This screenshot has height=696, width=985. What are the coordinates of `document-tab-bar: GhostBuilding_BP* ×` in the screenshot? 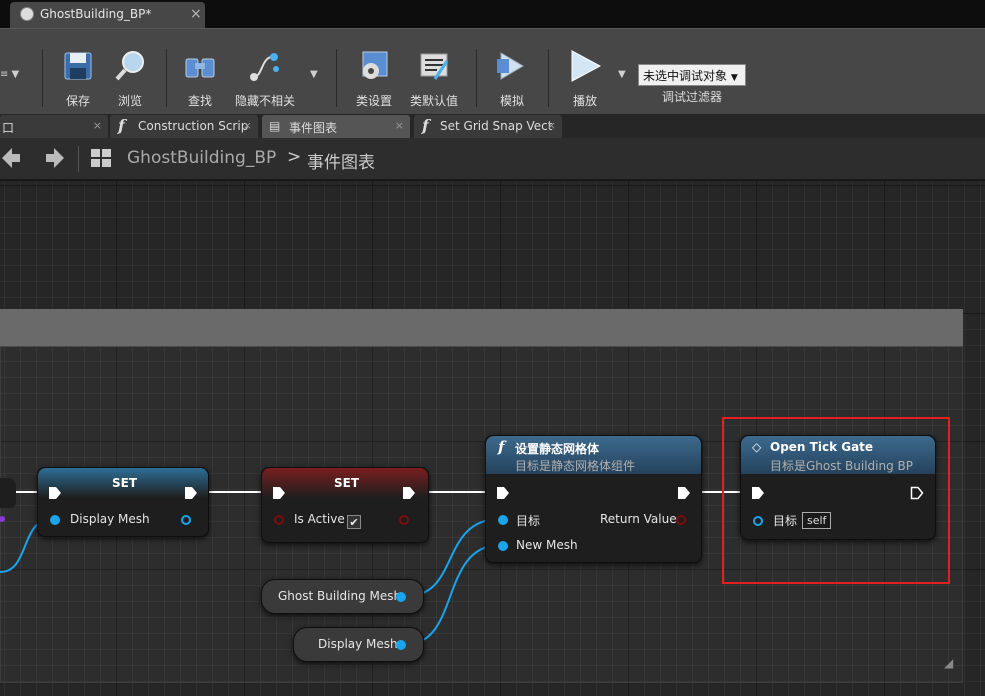 It's located at (492, 14).